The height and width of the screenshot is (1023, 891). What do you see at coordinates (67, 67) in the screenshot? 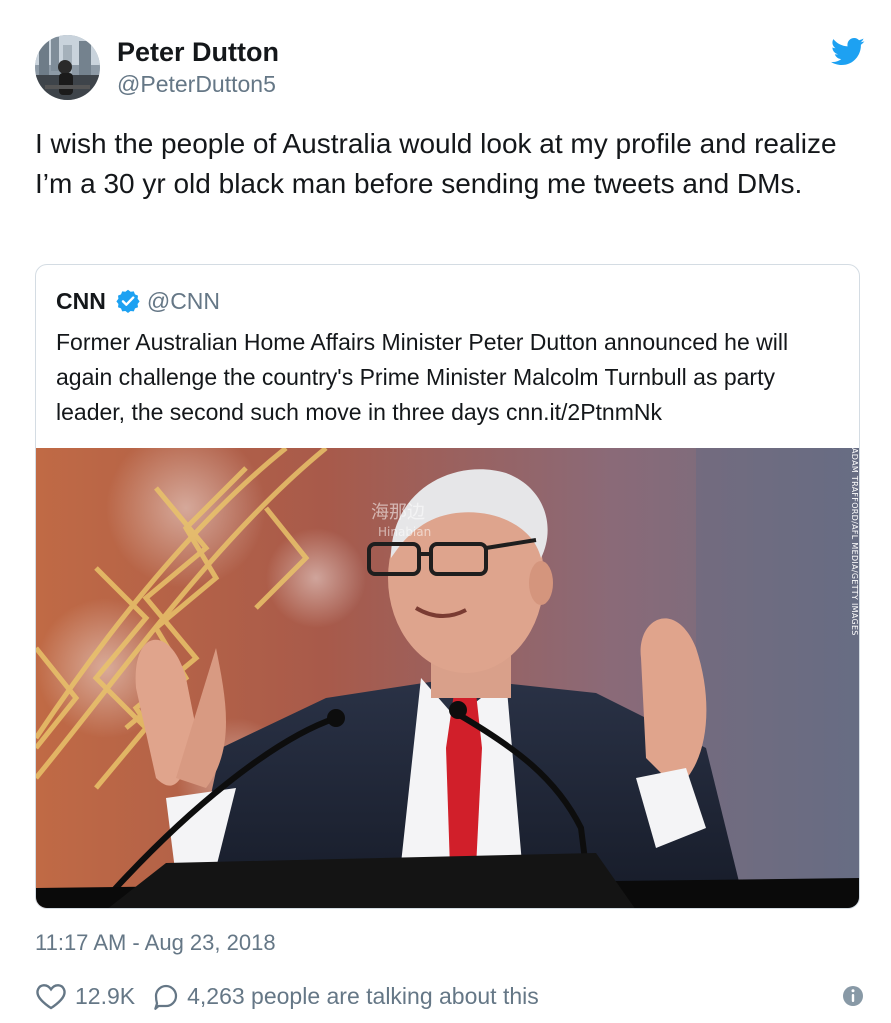
I see `avatar` at bounding box center [67, 67].